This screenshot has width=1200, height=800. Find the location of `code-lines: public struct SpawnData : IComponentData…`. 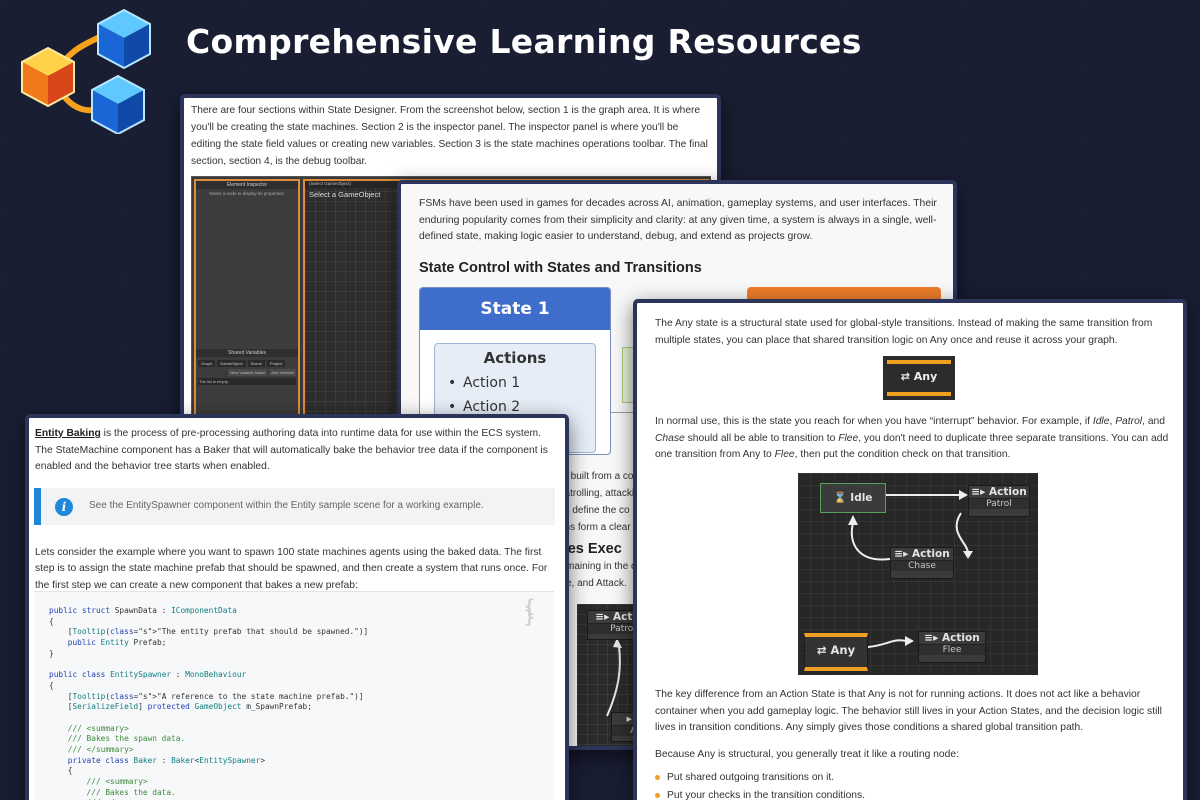

code-lines: public struct SpawnData : IComponentData… is located at coordinates (301, 703).